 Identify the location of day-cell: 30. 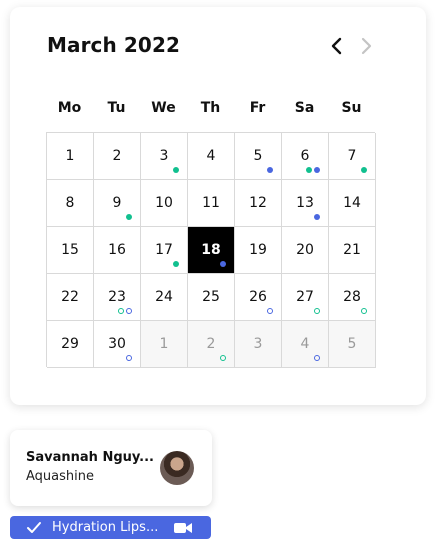
(117, 344).